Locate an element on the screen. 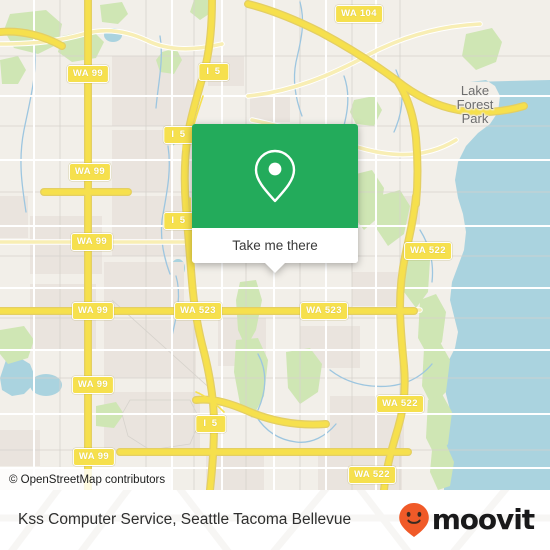 The height and width of the screenshot is (550, 550). moovit-brand-logo: moovit is located at coordinates (466, 520).